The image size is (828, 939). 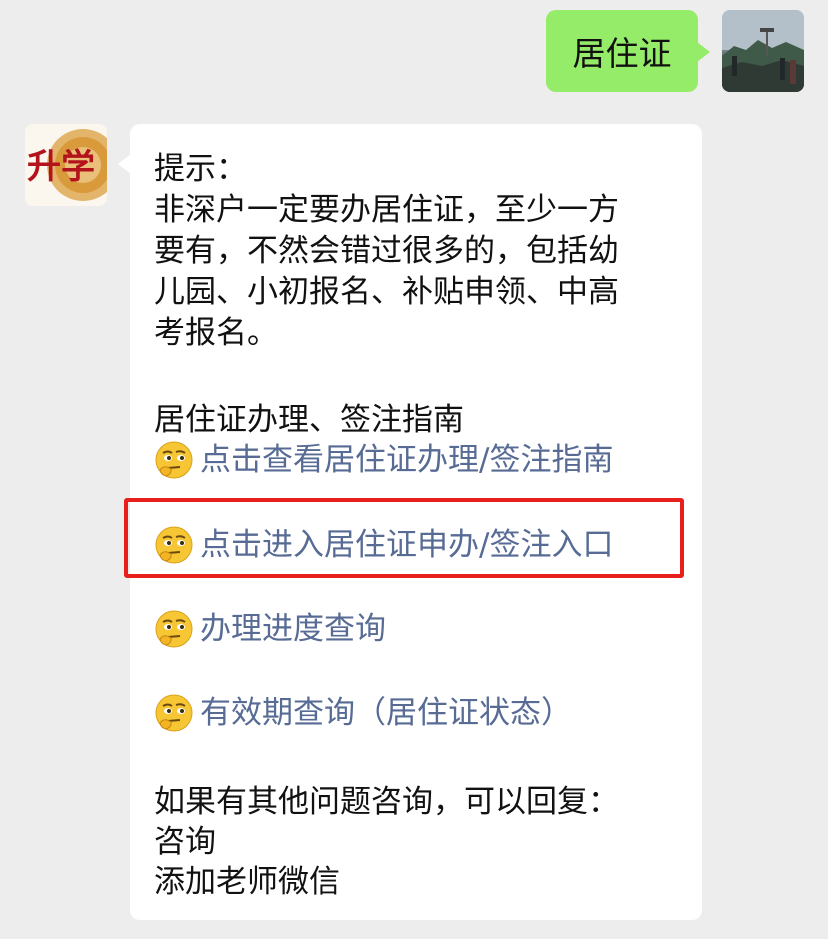 I want to click on self-avatar, so click(x=763, y=51).